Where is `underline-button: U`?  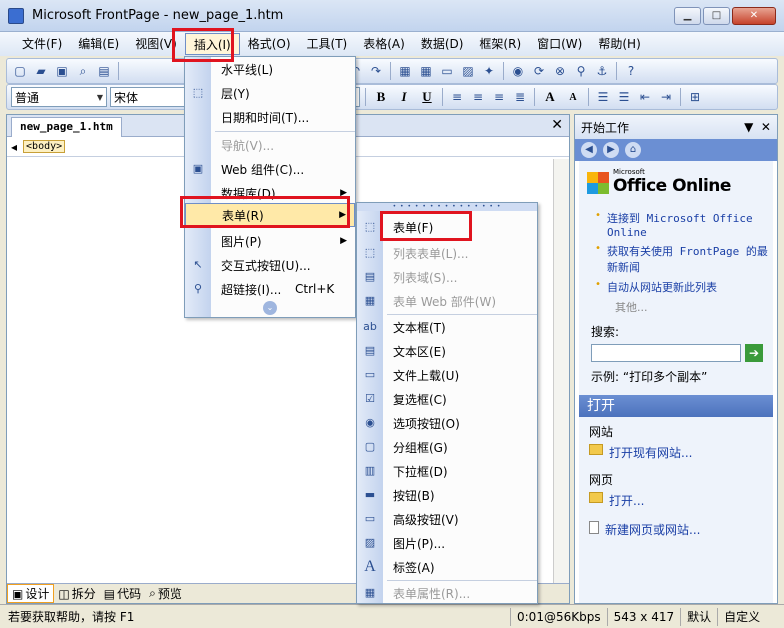
underline-button: U is located at coordinates (427, 97).